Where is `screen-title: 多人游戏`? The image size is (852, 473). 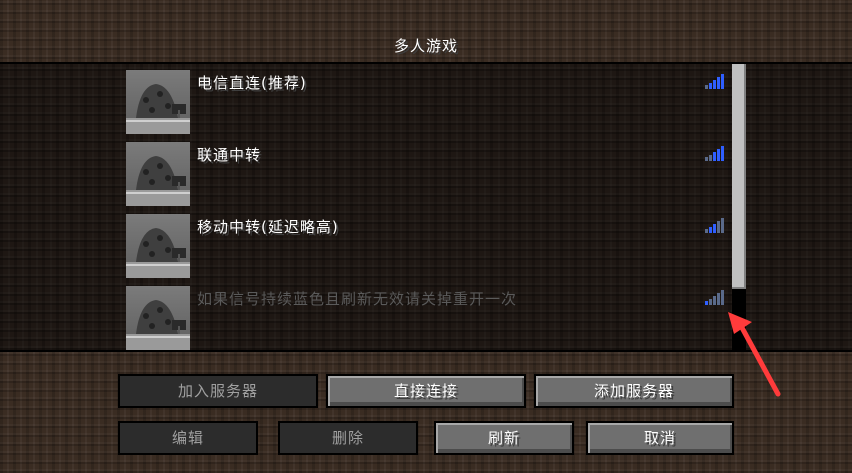
screen-title: 多人游戏 is located at coordinates (425, 46).